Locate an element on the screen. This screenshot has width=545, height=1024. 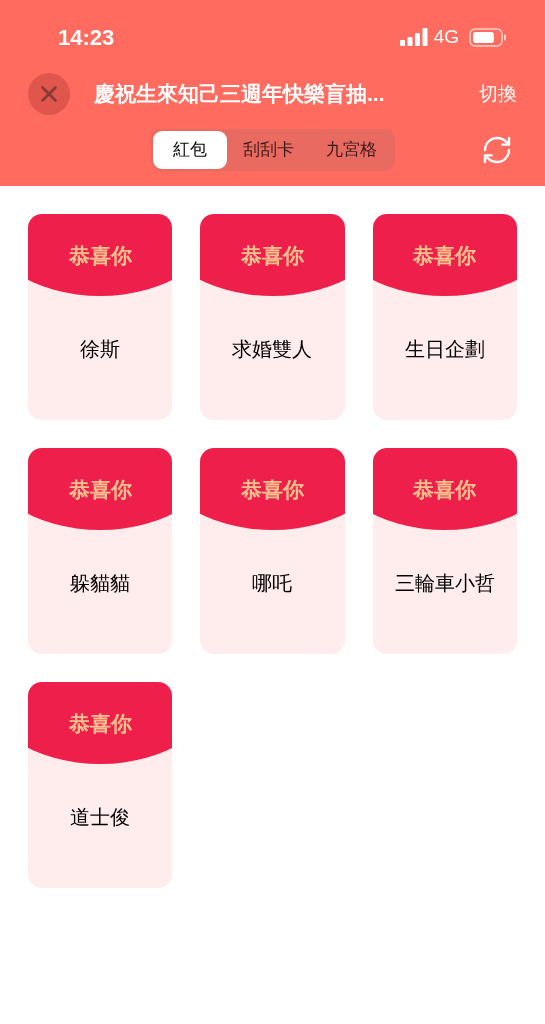
prize-card: 恭喜你 三輪車小哲 is located at coordinates (444, 551).